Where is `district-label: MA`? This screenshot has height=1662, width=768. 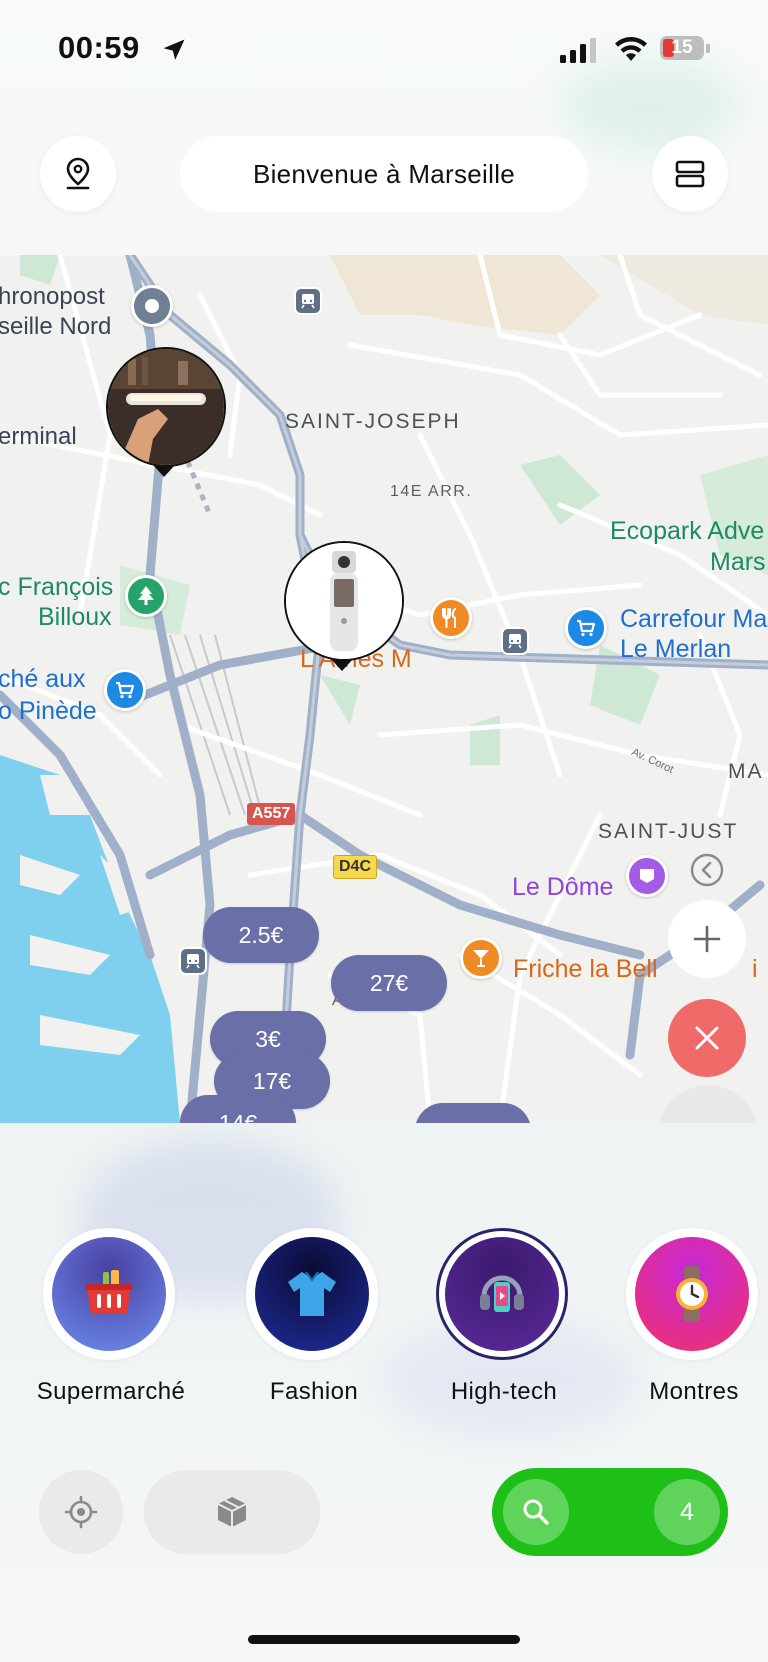
district-label: MA is located at coordinates (746, 771).